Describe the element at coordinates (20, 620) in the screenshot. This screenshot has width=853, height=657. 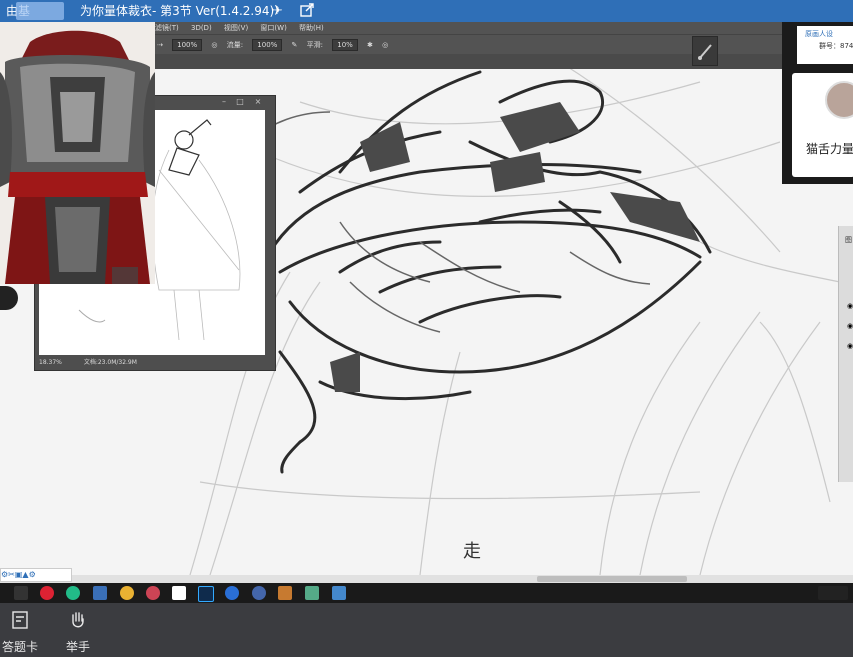
I see `answer-card-icon` at that location.